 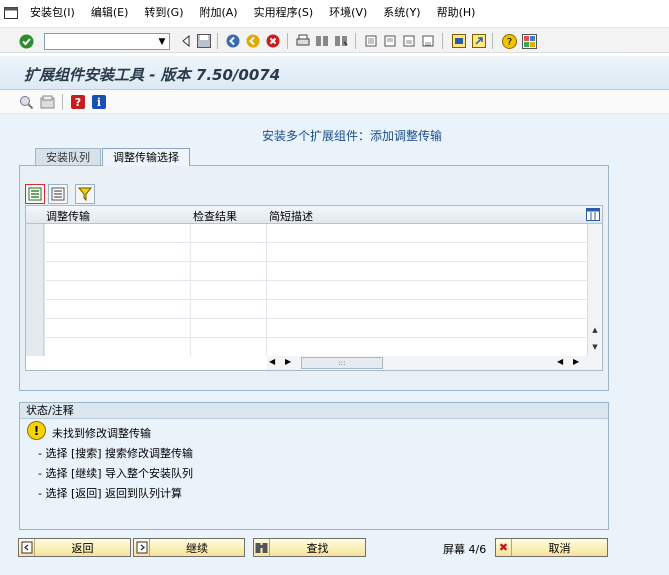 What do you see at coordinates (352, 136) in the screenshot?
I see `section-subtitle: 安装多个扩展组件：添加调整传输` at bounding box center [352, 136].